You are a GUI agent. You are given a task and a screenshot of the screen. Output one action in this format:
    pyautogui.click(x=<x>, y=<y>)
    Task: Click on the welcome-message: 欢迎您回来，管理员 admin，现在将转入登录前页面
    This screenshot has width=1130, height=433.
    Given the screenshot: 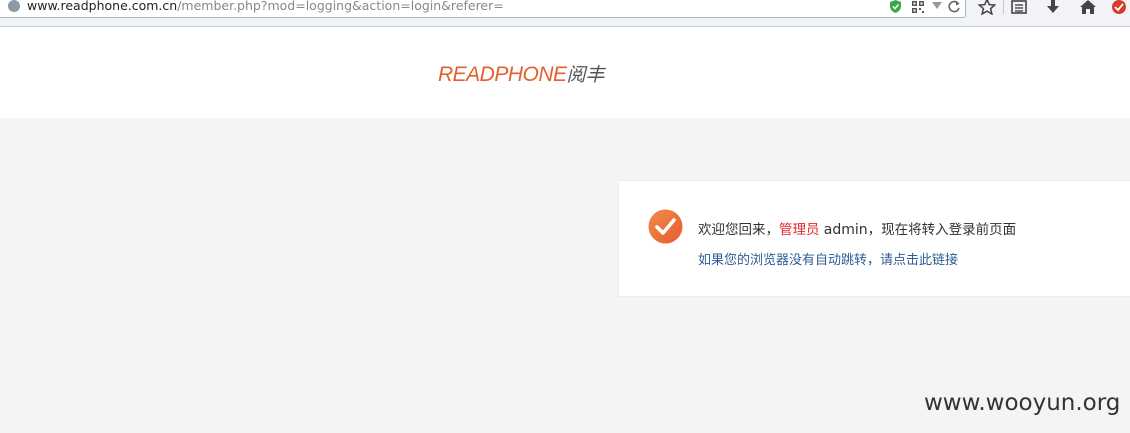 What is the action you would take?
    pyautogui.click(x=857, y=228)
    